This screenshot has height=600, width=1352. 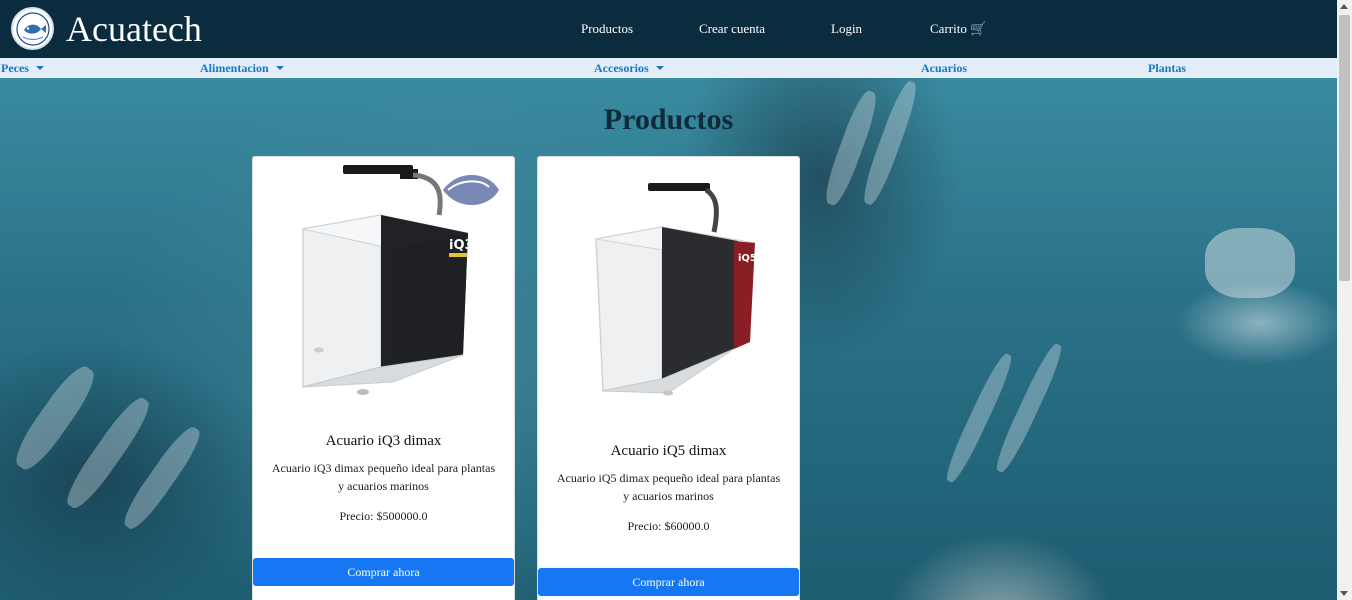 I want to click on scroll-down-arrow-icon, so click(x=1344, y=593).